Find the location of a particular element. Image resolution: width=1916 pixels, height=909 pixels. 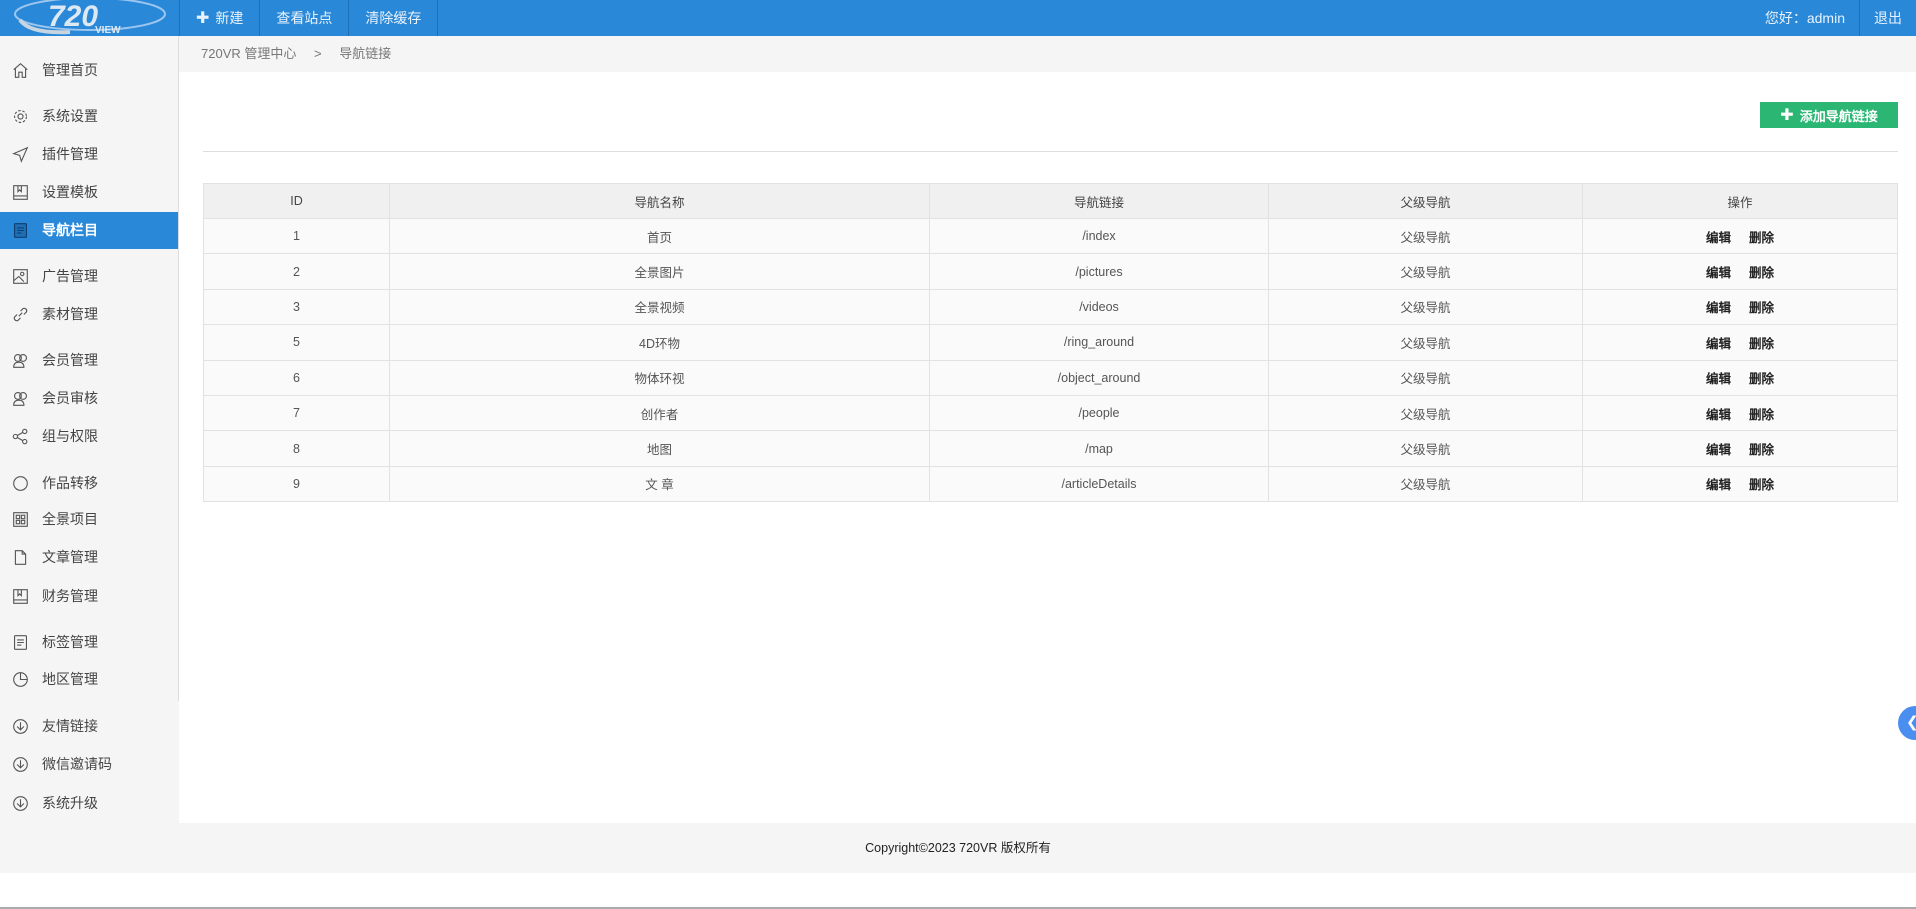

cell-link: /pictures is located at coordinates (1099, 271).